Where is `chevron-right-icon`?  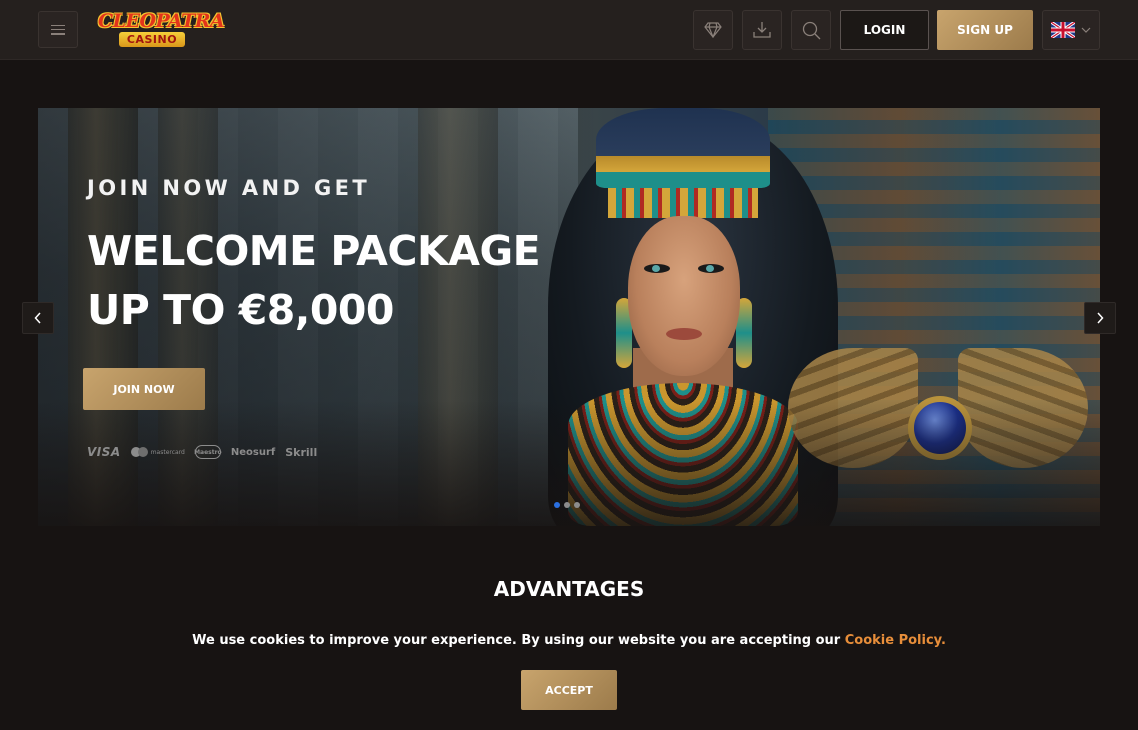
chevron-right-icon is located at coordinates (1100, 318).